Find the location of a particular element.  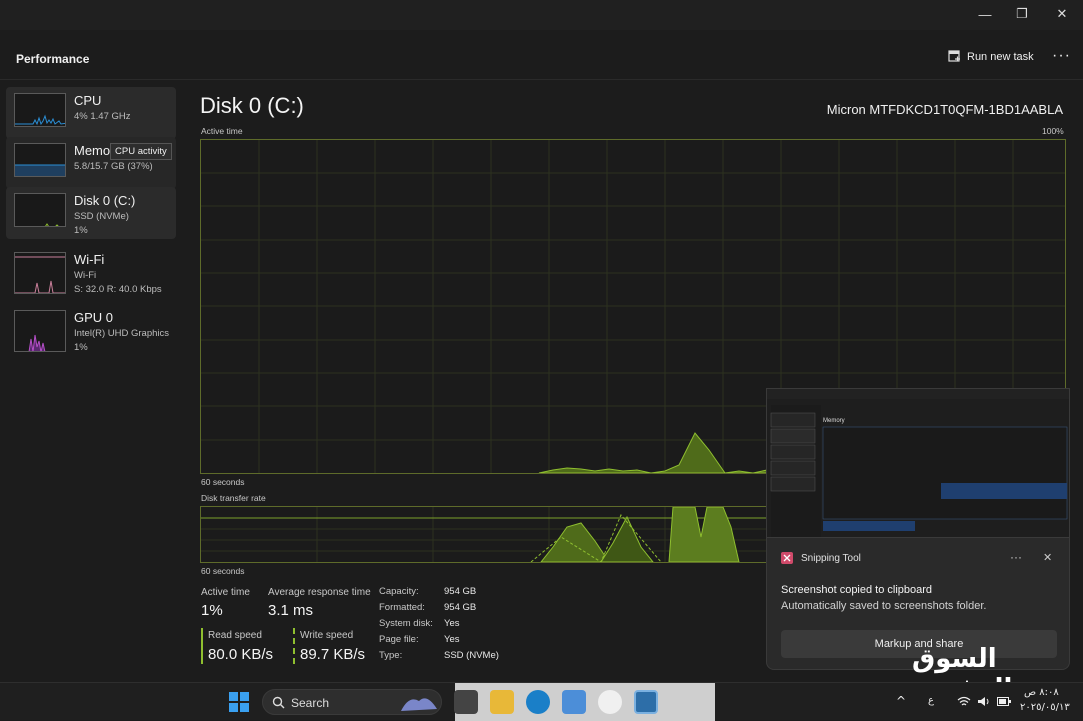

write-series-b is located at coordinates (704, 534).